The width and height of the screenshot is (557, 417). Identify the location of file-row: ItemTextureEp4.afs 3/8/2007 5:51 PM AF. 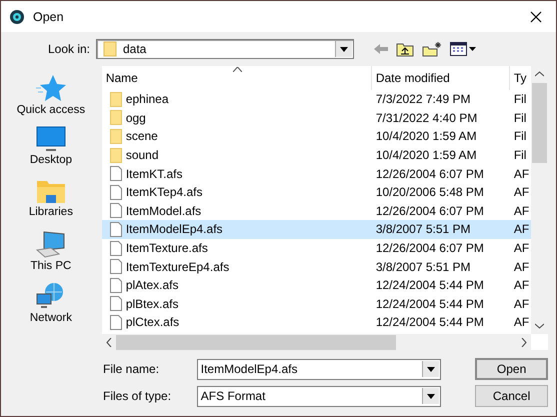
(316, 266).